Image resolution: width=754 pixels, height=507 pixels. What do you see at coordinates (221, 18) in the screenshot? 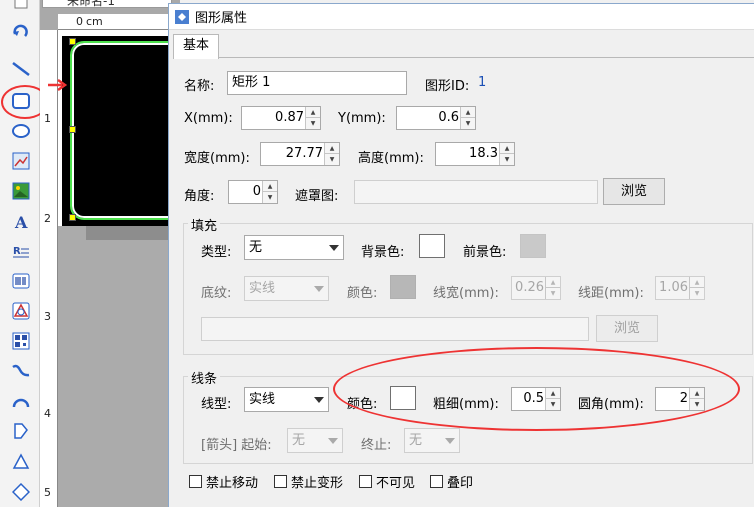
I see `dialog-title: 图形属性` at bounding box center [221, 18].